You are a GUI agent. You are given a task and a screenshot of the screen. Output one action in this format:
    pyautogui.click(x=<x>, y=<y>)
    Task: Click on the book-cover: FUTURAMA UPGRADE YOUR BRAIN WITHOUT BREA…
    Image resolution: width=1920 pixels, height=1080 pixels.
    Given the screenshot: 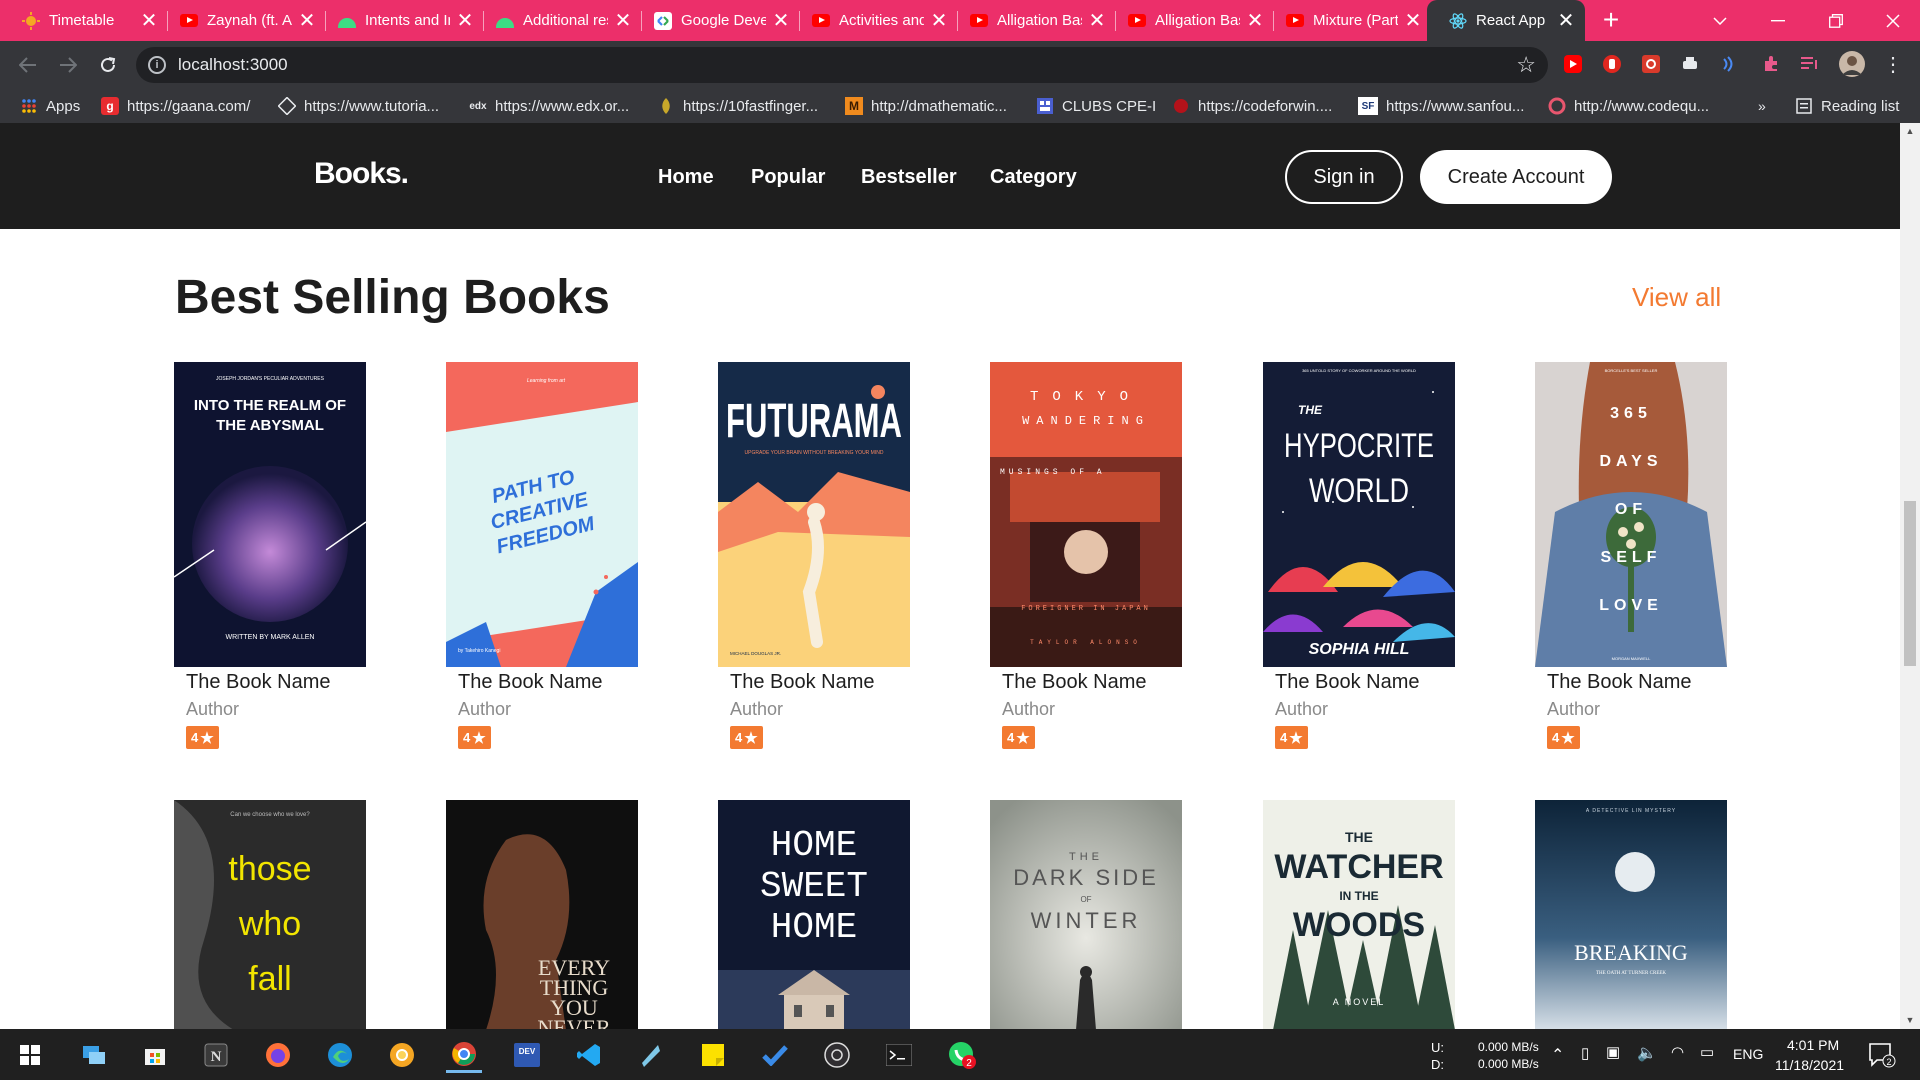 What is the action you would take?
    pyautogui.click(x=814, y=514)
    